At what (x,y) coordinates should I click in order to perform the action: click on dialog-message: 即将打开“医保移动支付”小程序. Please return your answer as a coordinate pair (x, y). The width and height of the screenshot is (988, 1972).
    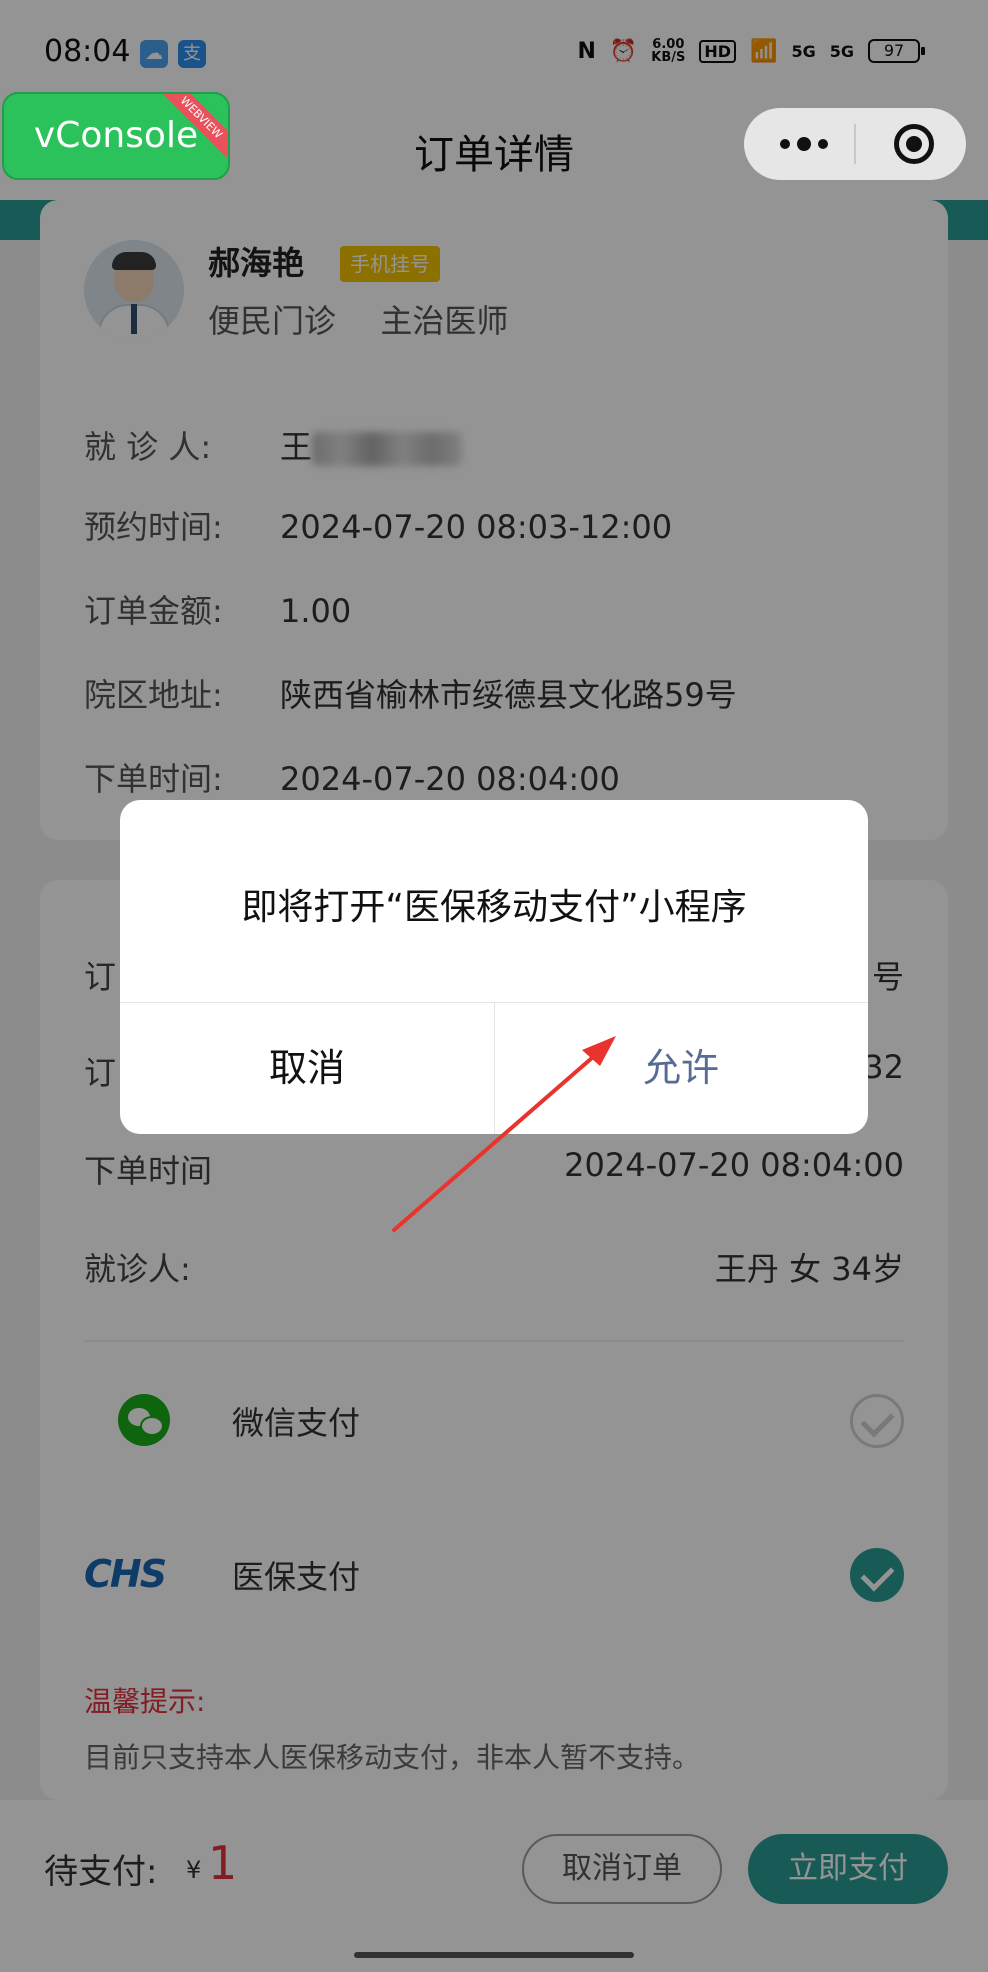
    Looking at the image, I should click on (494, 907).